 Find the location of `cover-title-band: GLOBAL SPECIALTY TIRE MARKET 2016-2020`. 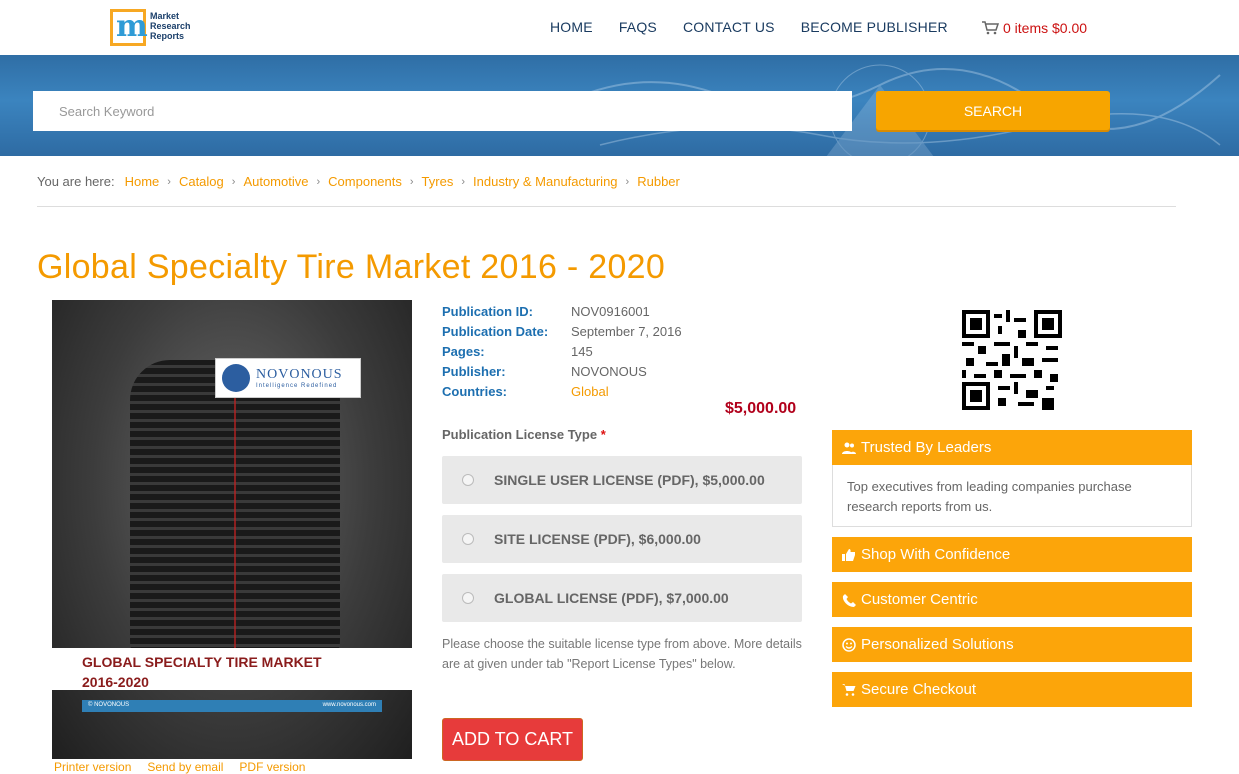

cover-title-band: GLOBAL SPECIALTY TIRE MARKET 2016-2020 is located at coordinates (232, 669).